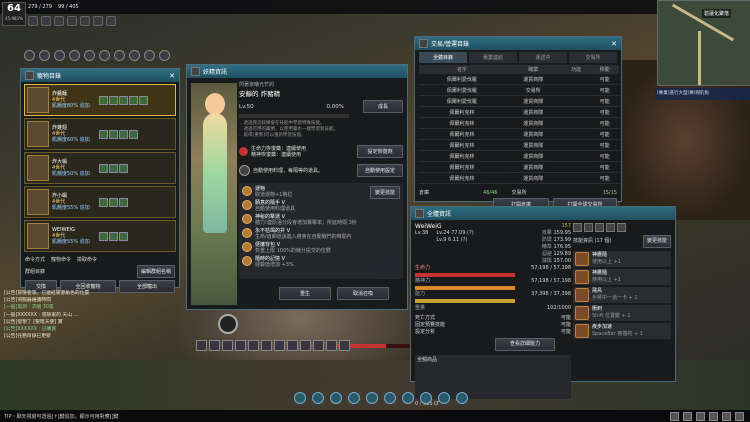 This screenshot has height=422, width=750. What do you see at coordinates (462, 101) in the screenshot?
I see `cell-name: 佩爾利愛伐羅` at bounding box center [462, 101].